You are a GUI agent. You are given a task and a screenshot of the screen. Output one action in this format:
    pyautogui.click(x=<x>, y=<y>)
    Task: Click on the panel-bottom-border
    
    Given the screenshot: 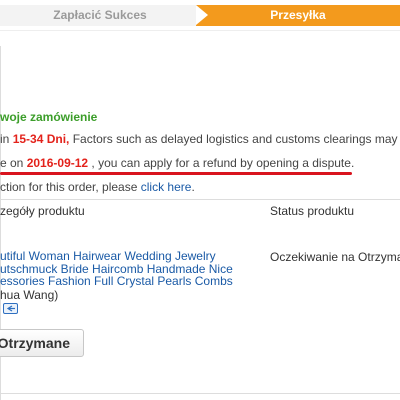 What is the action you would take?
    pyautogui.click(x=200, y=393)
    